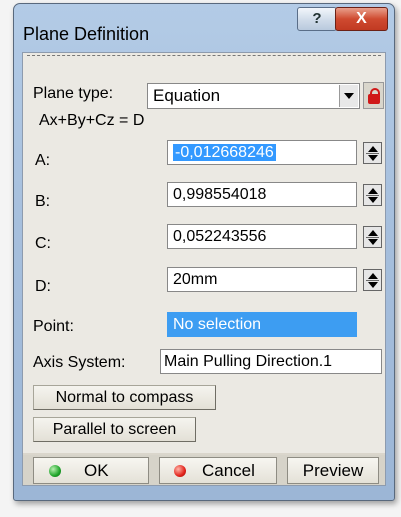 The width and height of the screenshot is (401, 517). What do you see at coordinates (96, 470) in the screenshot?
I see `ok-label: OK` at bounding box center [96, 470].